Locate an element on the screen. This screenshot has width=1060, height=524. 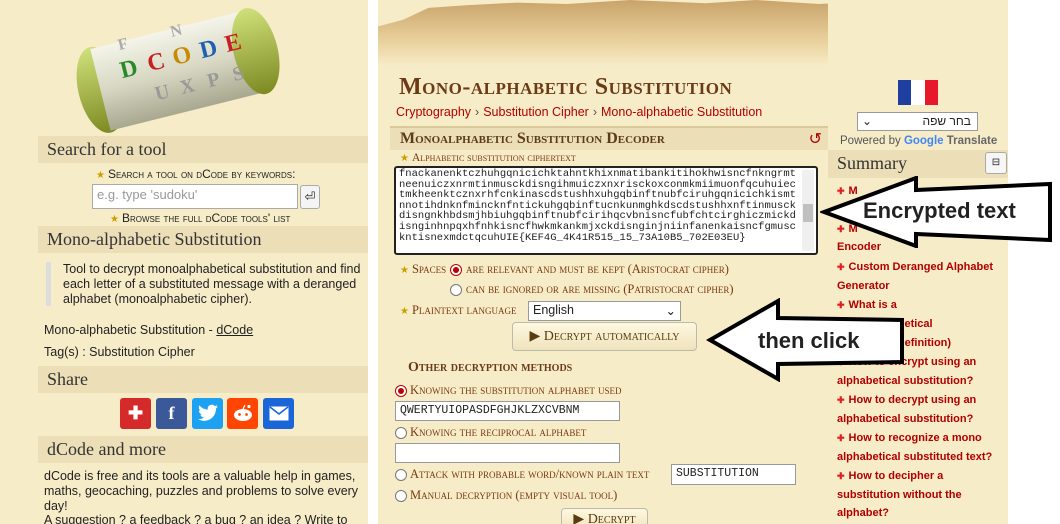
encrypted-text-callout: Encrypted text is located at coordinates (939, 210).